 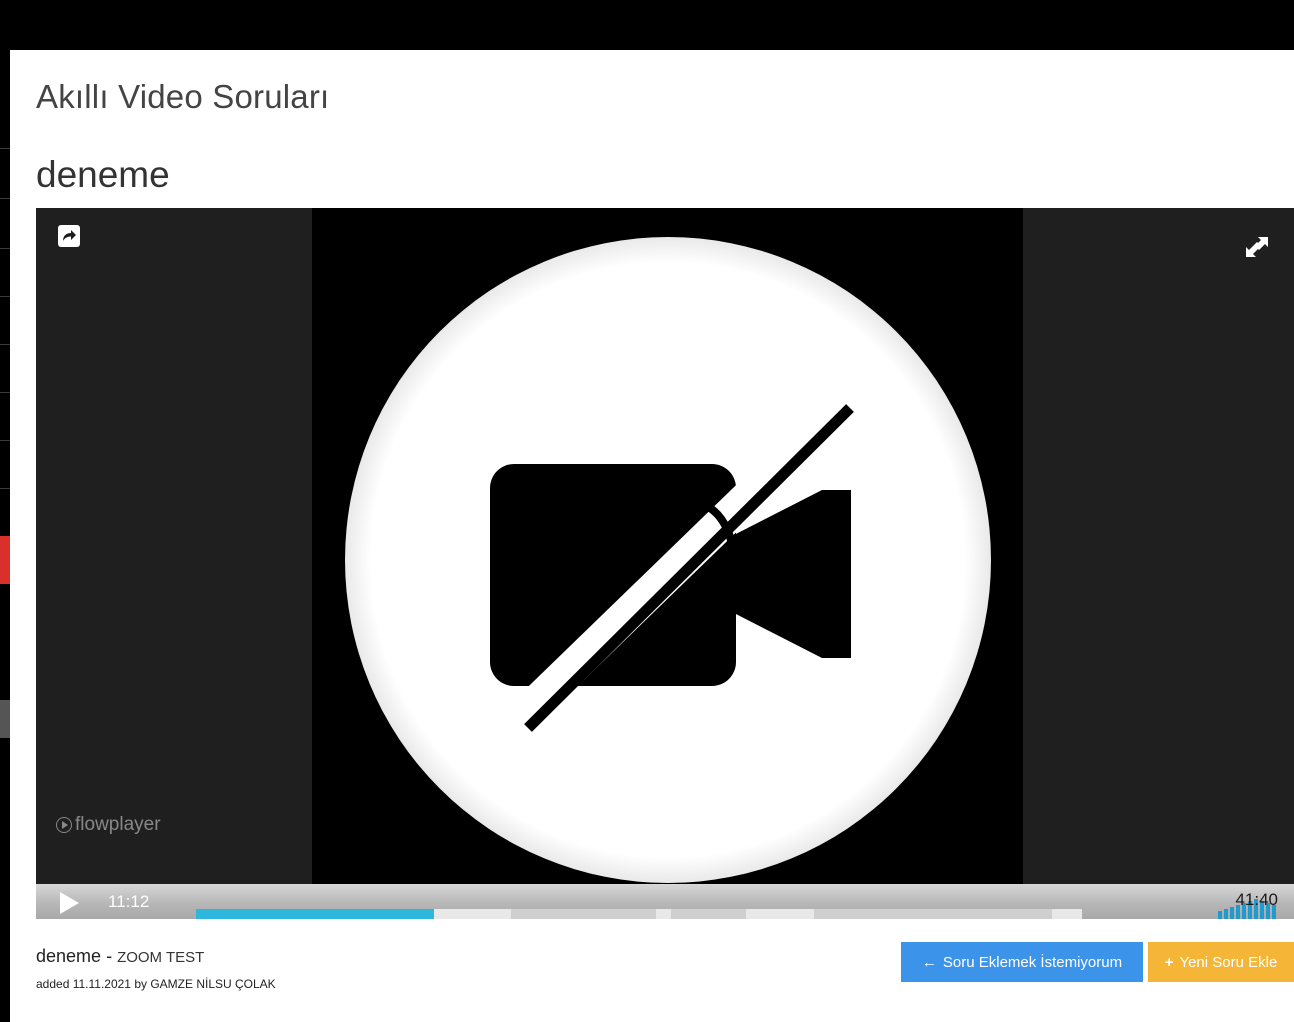 I want to click on flowplayer-logo-text: flowplayer, so click(x=118, y=824).